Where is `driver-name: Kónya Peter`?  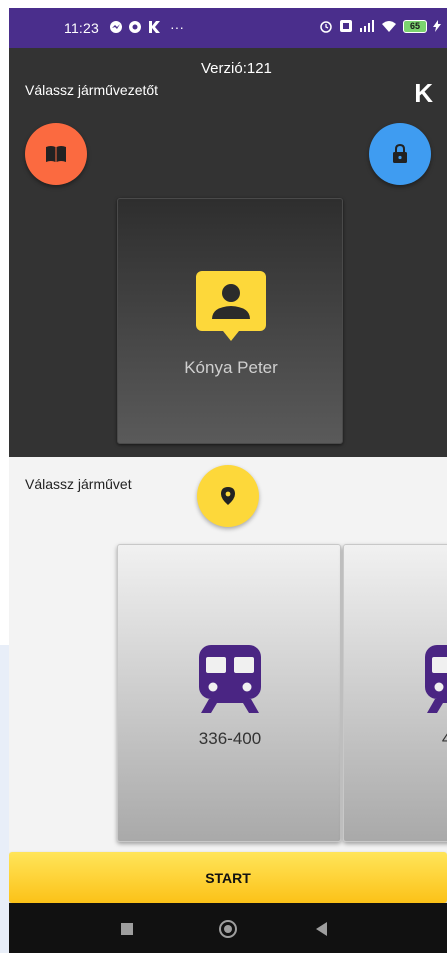 driver-name: Kónya Peter is located at coordinates (231, 367).